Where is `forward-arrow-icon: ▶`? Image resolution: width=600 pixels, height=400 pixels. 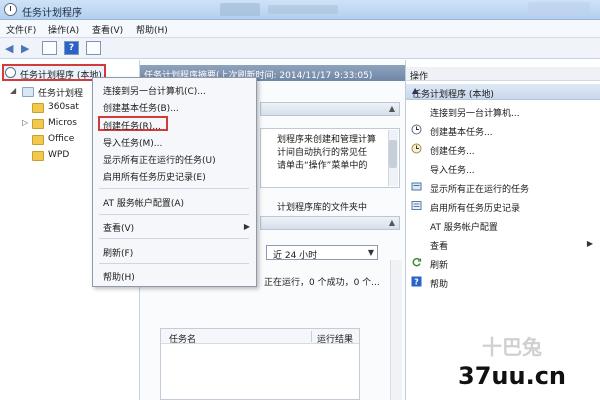
forward-arrow-icon: ▶ is located at coordinates (25, 48).